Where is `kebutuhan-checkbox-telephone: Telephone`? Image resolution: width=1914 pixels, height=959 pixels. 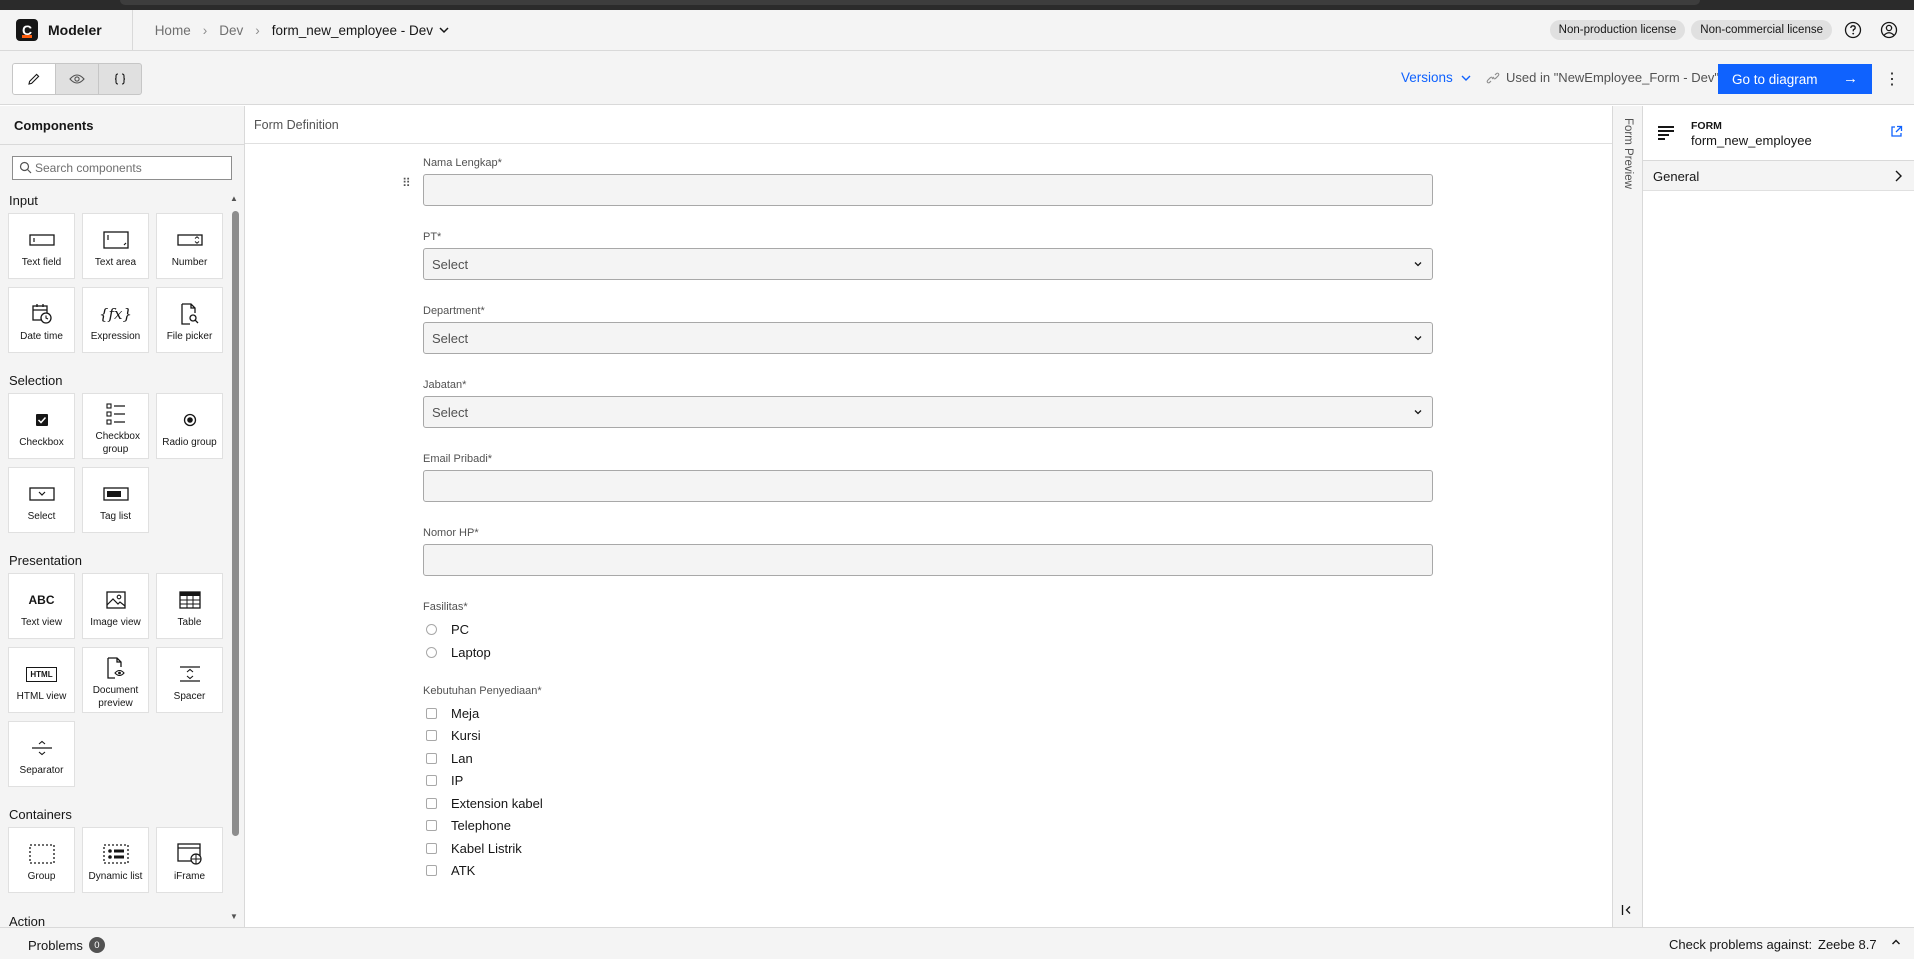 kebutuhan-checkbox-telephone: Telephone is located at coordinates (468, 825).